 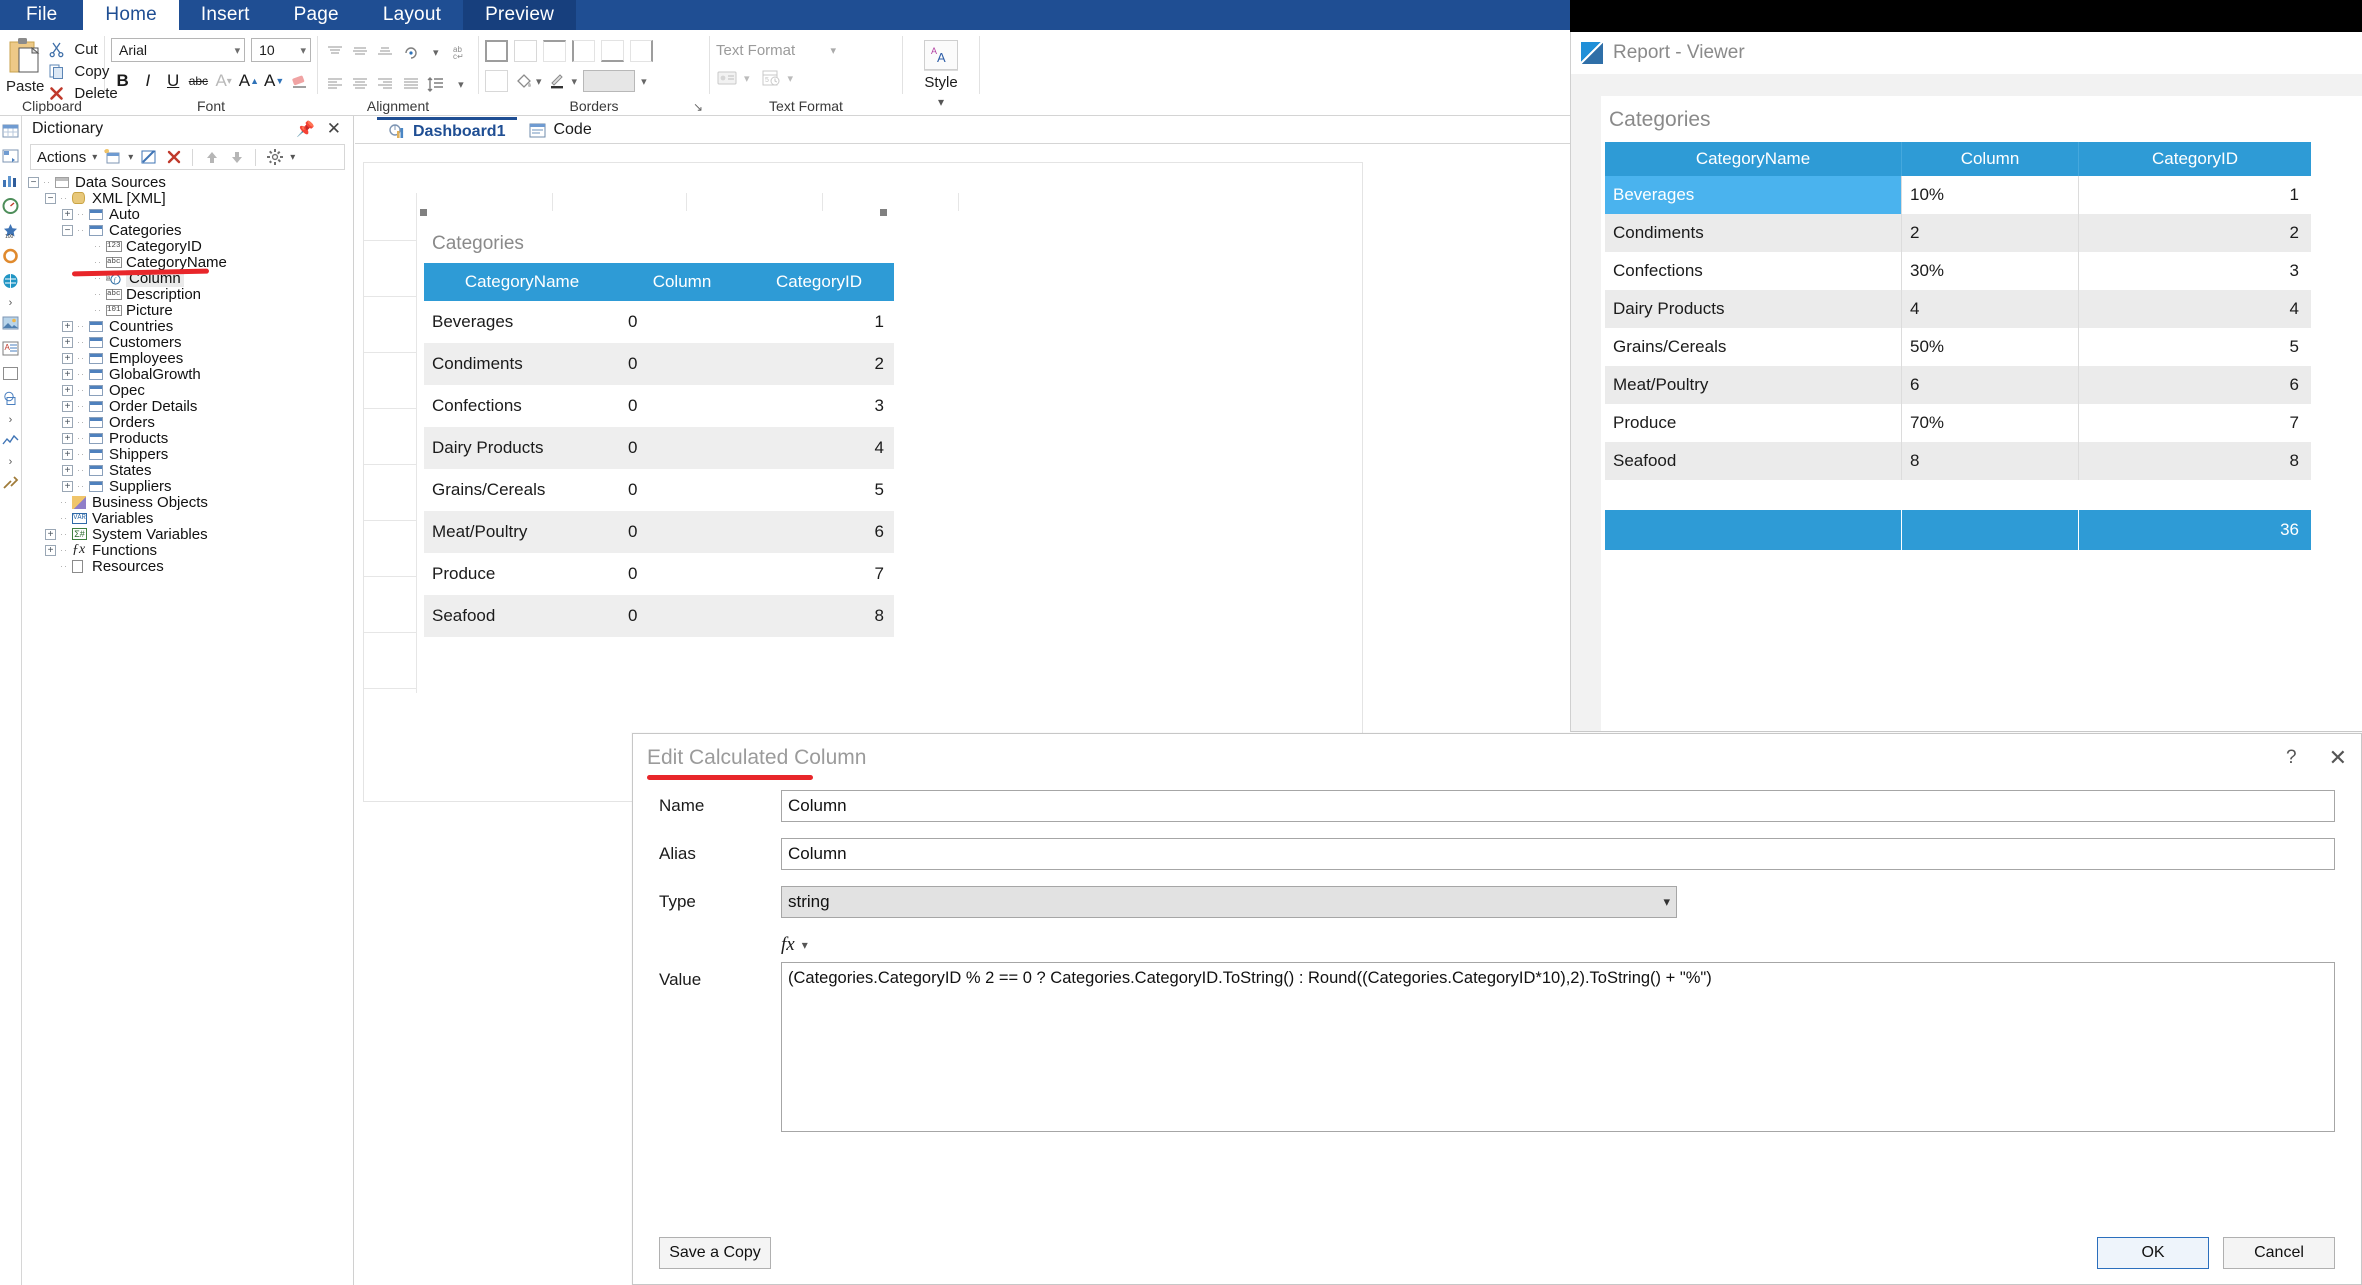 I want to click on tree-node-states: + ·· States, so click(x=190, y=470).